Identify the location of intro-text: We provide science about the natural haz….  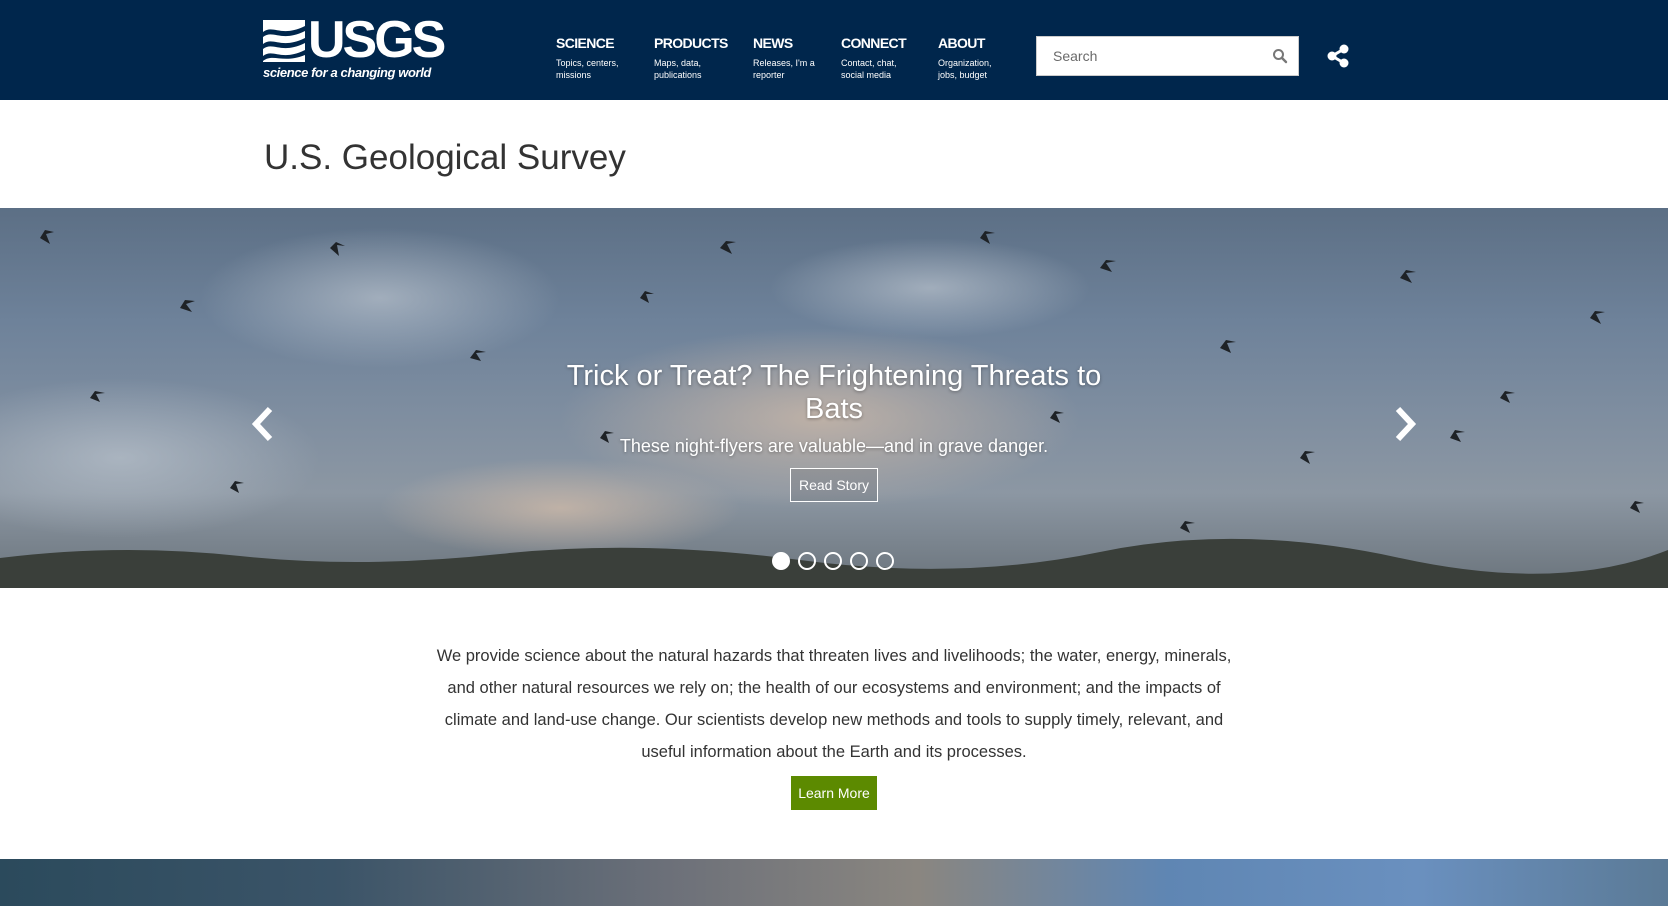
(834, 704).